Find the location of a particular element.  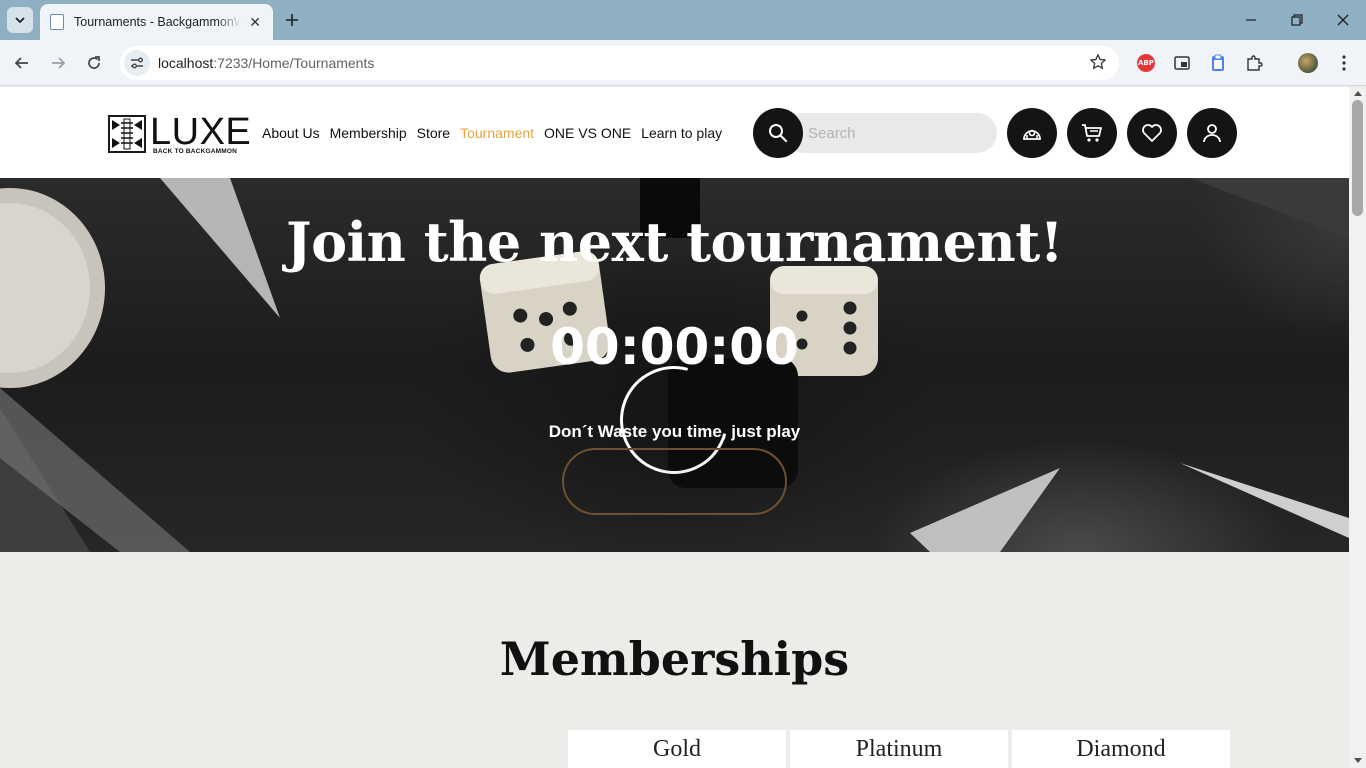

restore-icon is located at coordinates (1297, 20).